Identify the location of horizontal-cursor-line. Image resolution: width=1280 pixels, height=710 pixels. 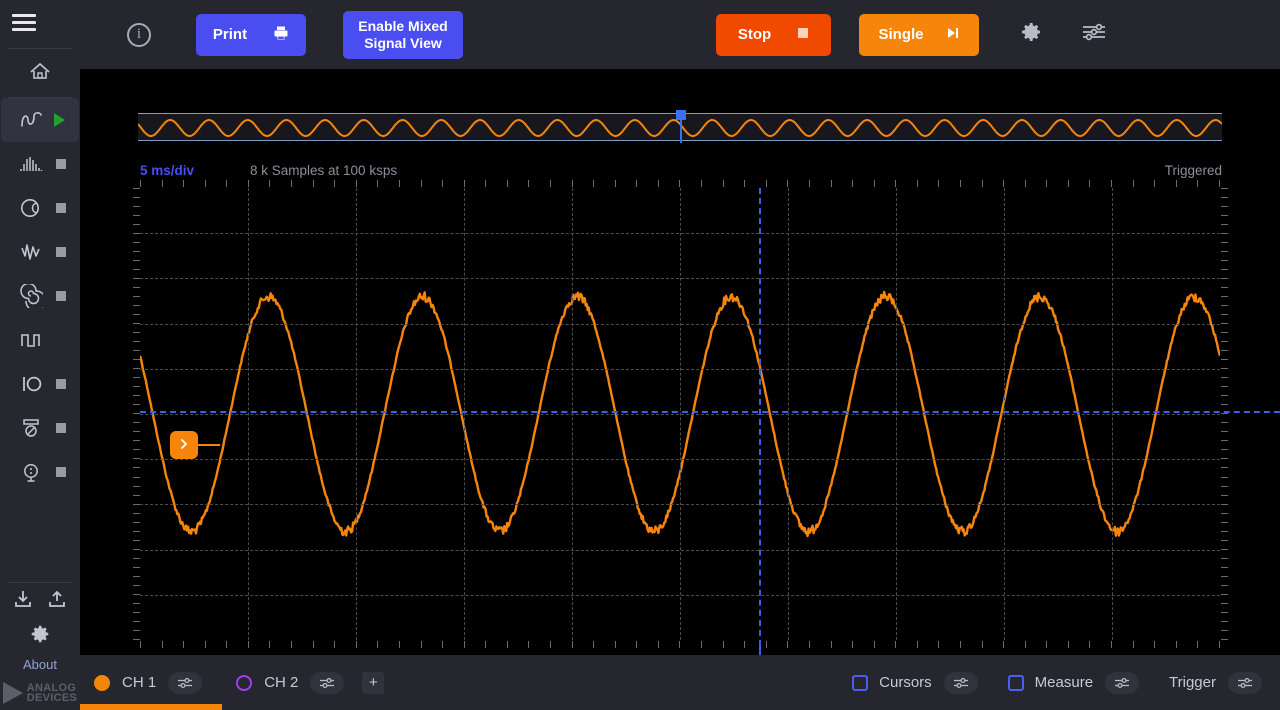
(710, 412).